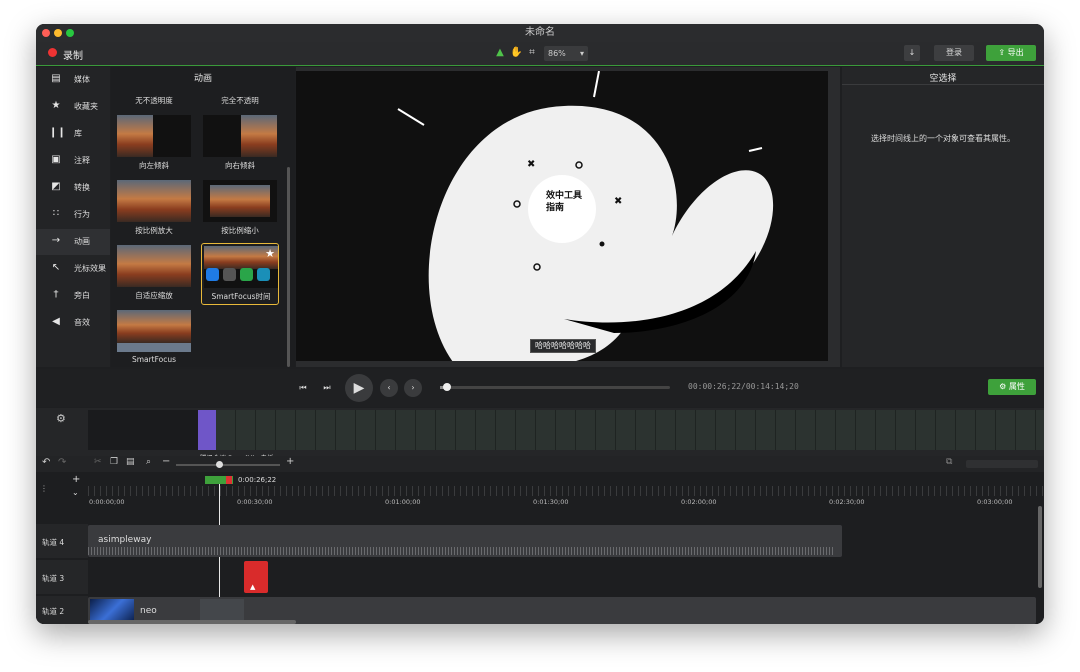 Image resolution: width=1080 pixels, height=672 pixels. Describe the element at coordinates (61, 418) in the screenshot. I see `settings-gear-icon: ⚙` at that location.